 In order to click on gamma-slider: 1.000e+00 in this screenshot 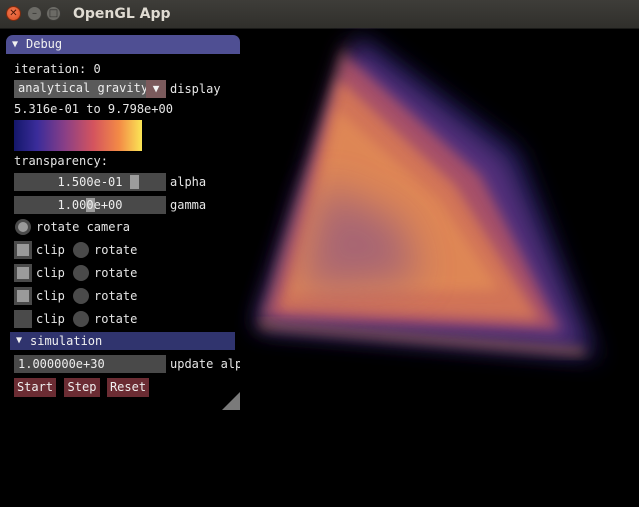, I will do `click(90, 205)`.